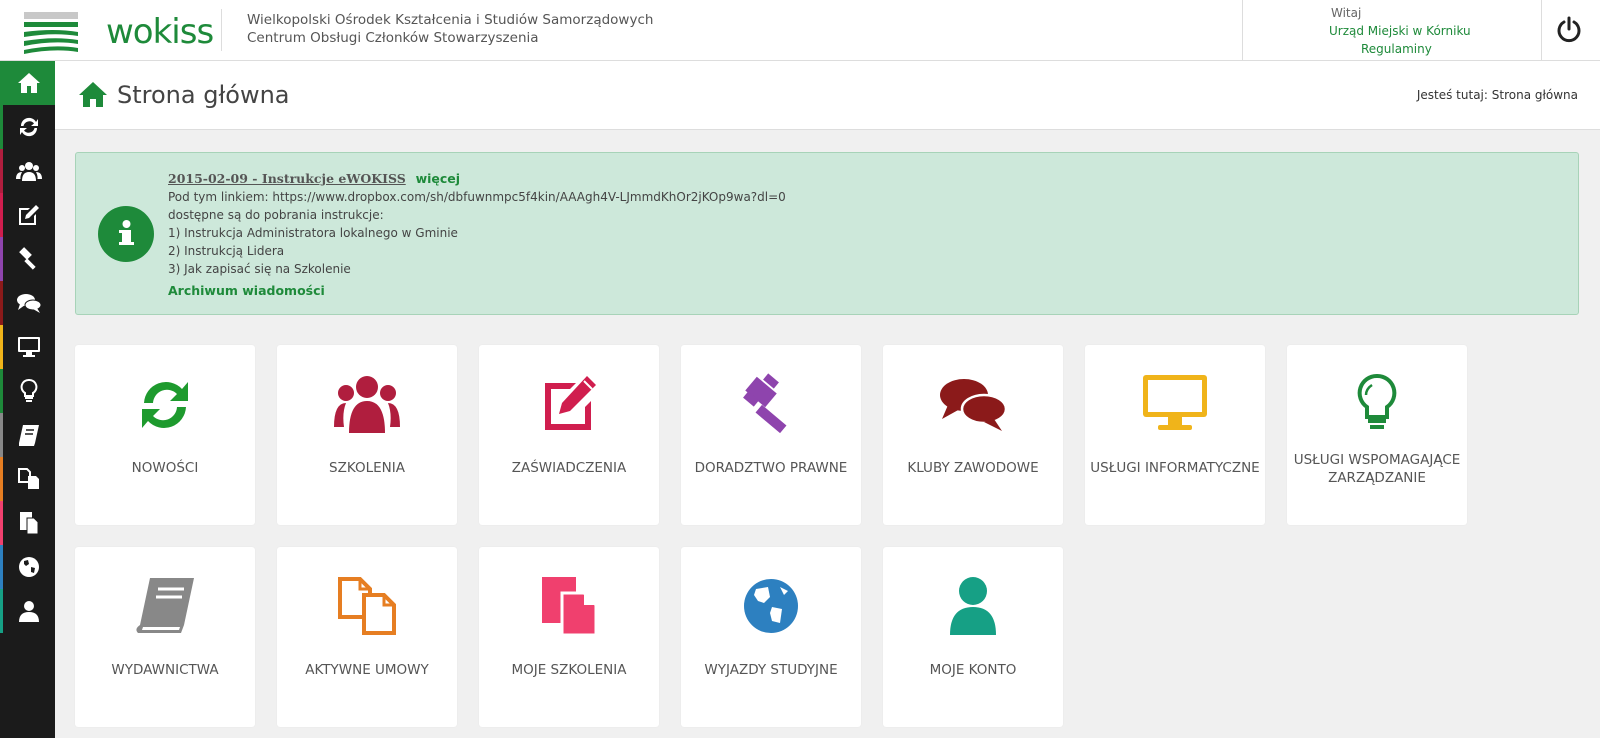 The image size is (1600, 738). I want to click on sidebar-item-my-trainings, so click(27, 523).